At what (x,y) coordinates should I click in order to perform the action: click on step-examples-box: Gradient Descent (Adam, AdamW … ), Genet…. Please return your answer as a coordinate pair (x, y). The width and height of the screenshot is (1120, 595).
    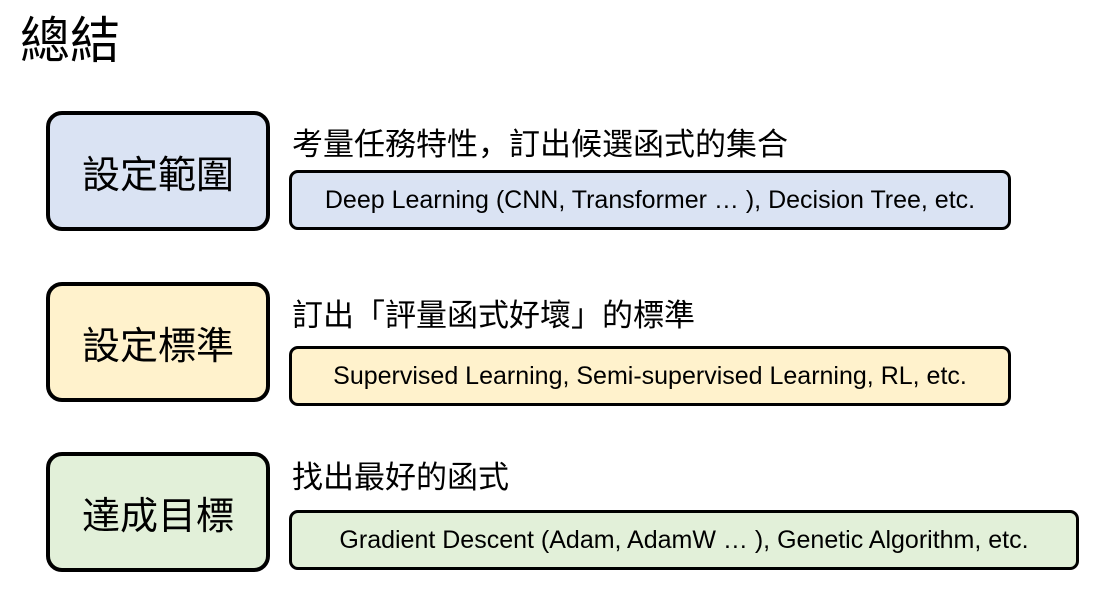
    Looking at the image, I should click on (684, 540).